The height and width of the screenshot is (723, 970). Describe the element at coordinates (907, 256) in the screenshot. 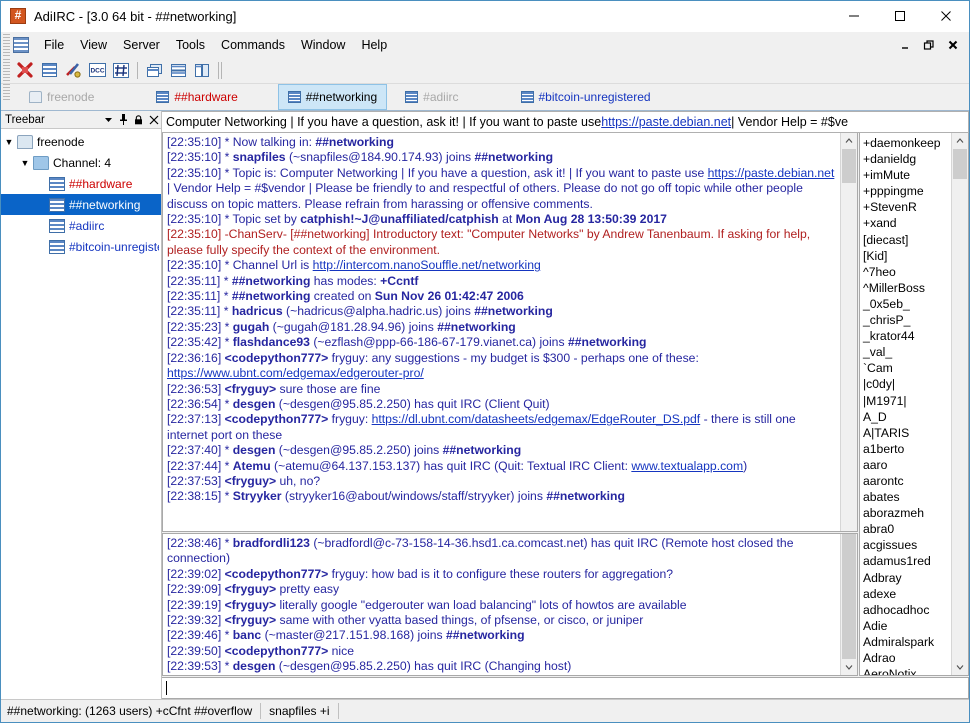

I see `nick-list-item: [Kid]` at that location.